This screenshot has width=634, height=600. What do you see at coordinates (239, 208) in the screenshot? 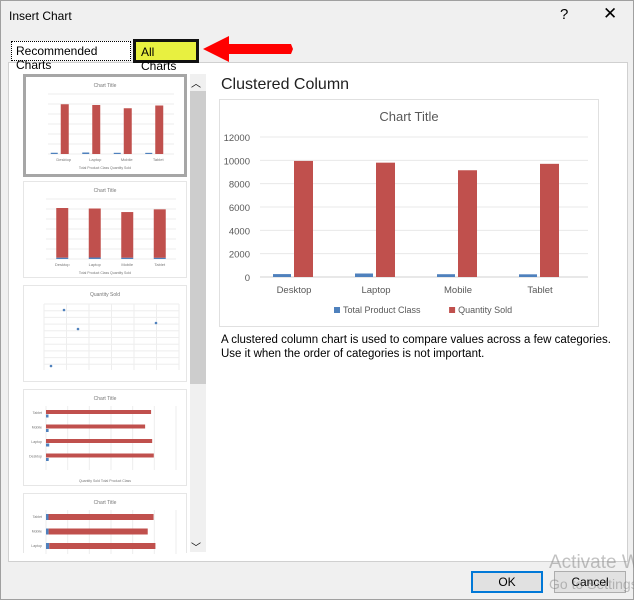
I see `y-tick-label: 6000` at bounding box center [239, 208].